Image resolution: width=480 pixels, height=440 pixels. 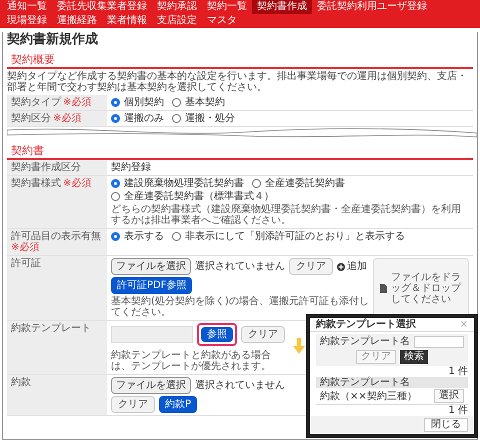 I want to click on radio-label: 個別契約, so click(x=144, y=102).